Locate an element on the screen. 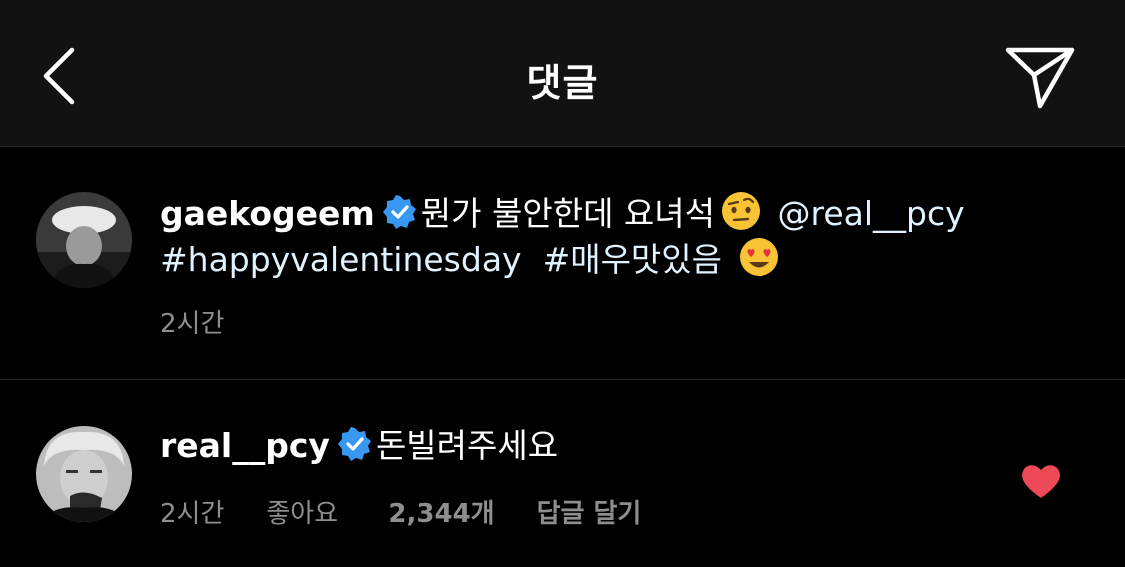 The height and width of the screenshot is (567, 1125). comment-line: real__pcy 돈빌려주세요 is located at coordinates (359, 448).